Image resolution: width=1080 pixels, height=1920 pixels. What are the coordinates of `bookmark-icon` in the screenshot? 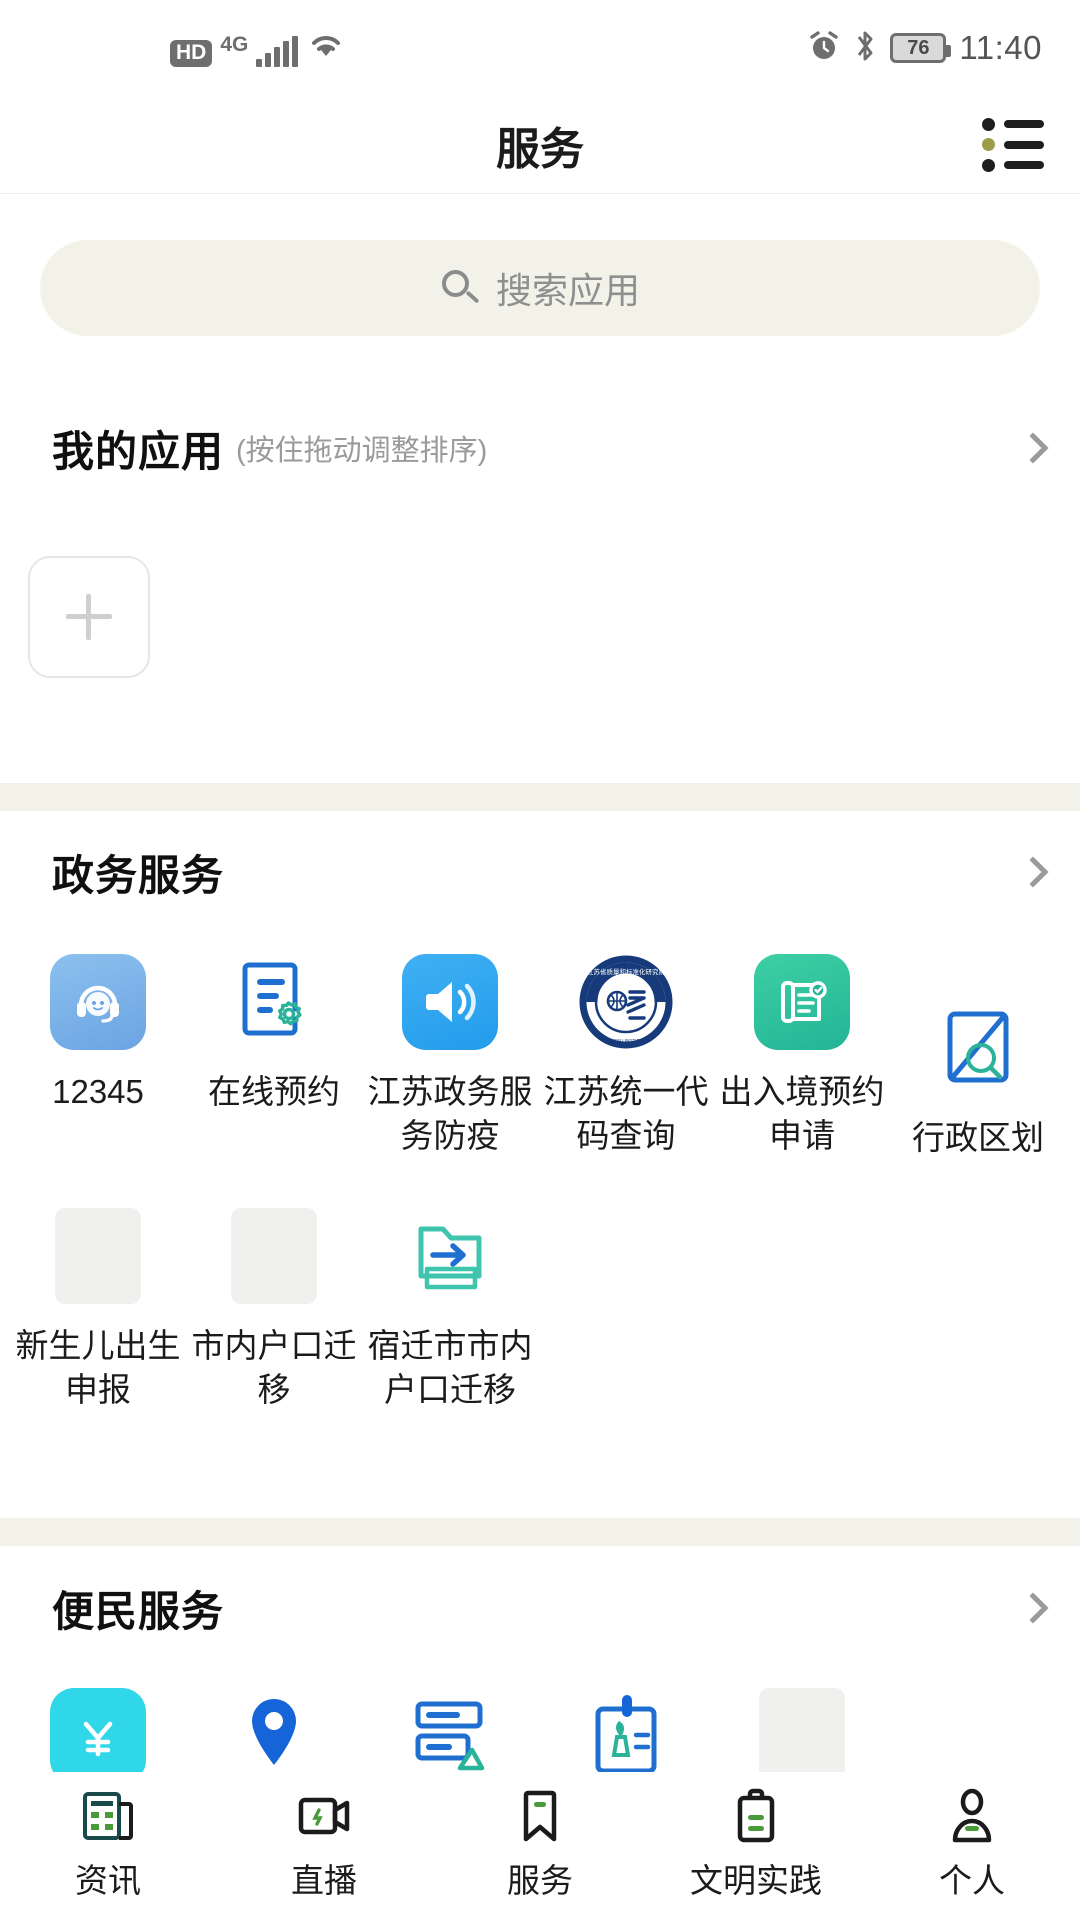 It's located at (540, 1816).